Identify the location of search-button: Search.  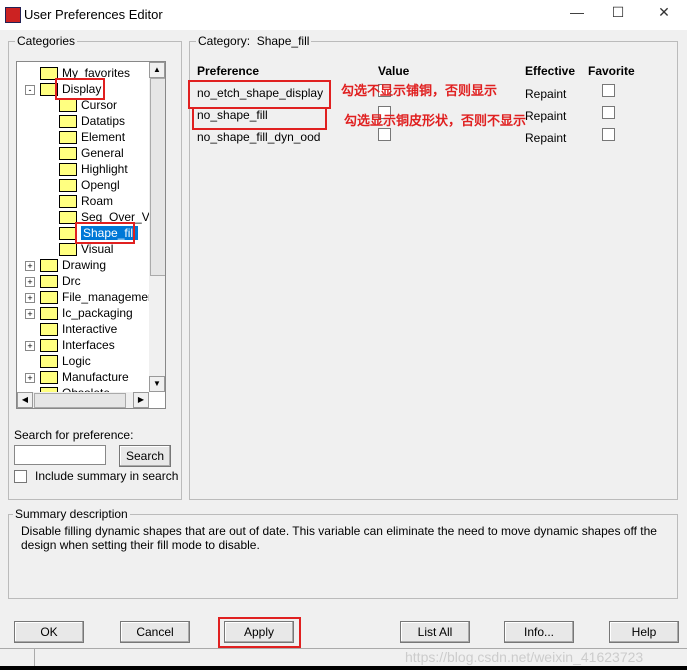
(145, 456).